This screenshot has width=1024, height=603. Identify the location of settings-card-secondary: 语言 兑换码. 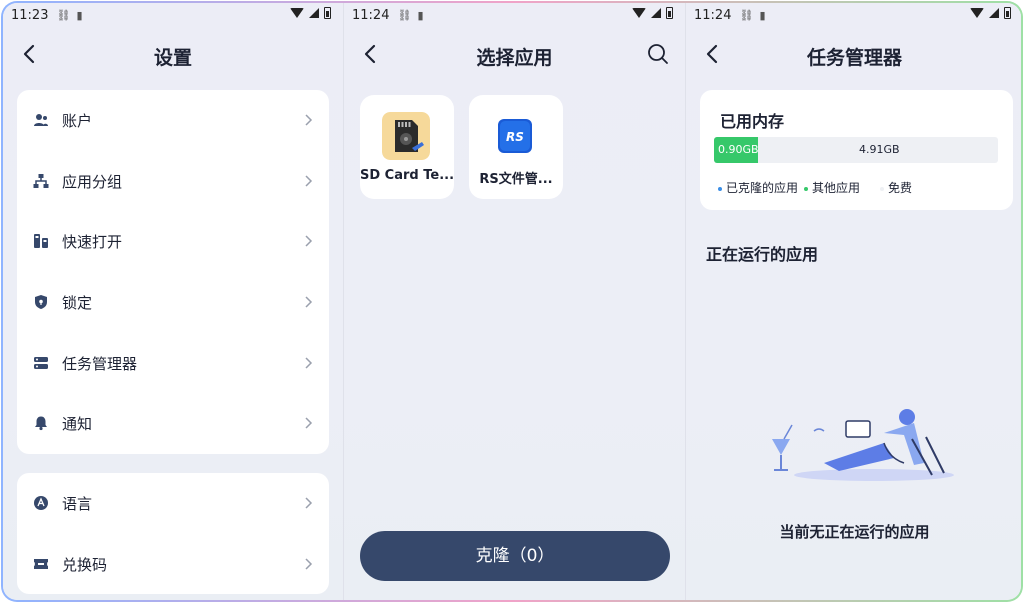
(173, 533).